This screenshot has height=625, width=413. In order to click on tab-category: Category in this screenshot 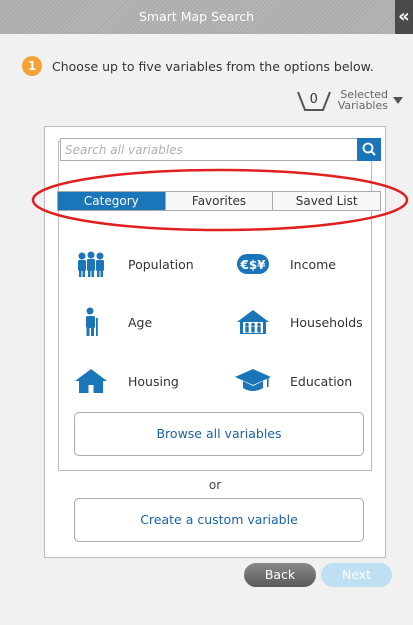, I will do `click(112, 201)`.